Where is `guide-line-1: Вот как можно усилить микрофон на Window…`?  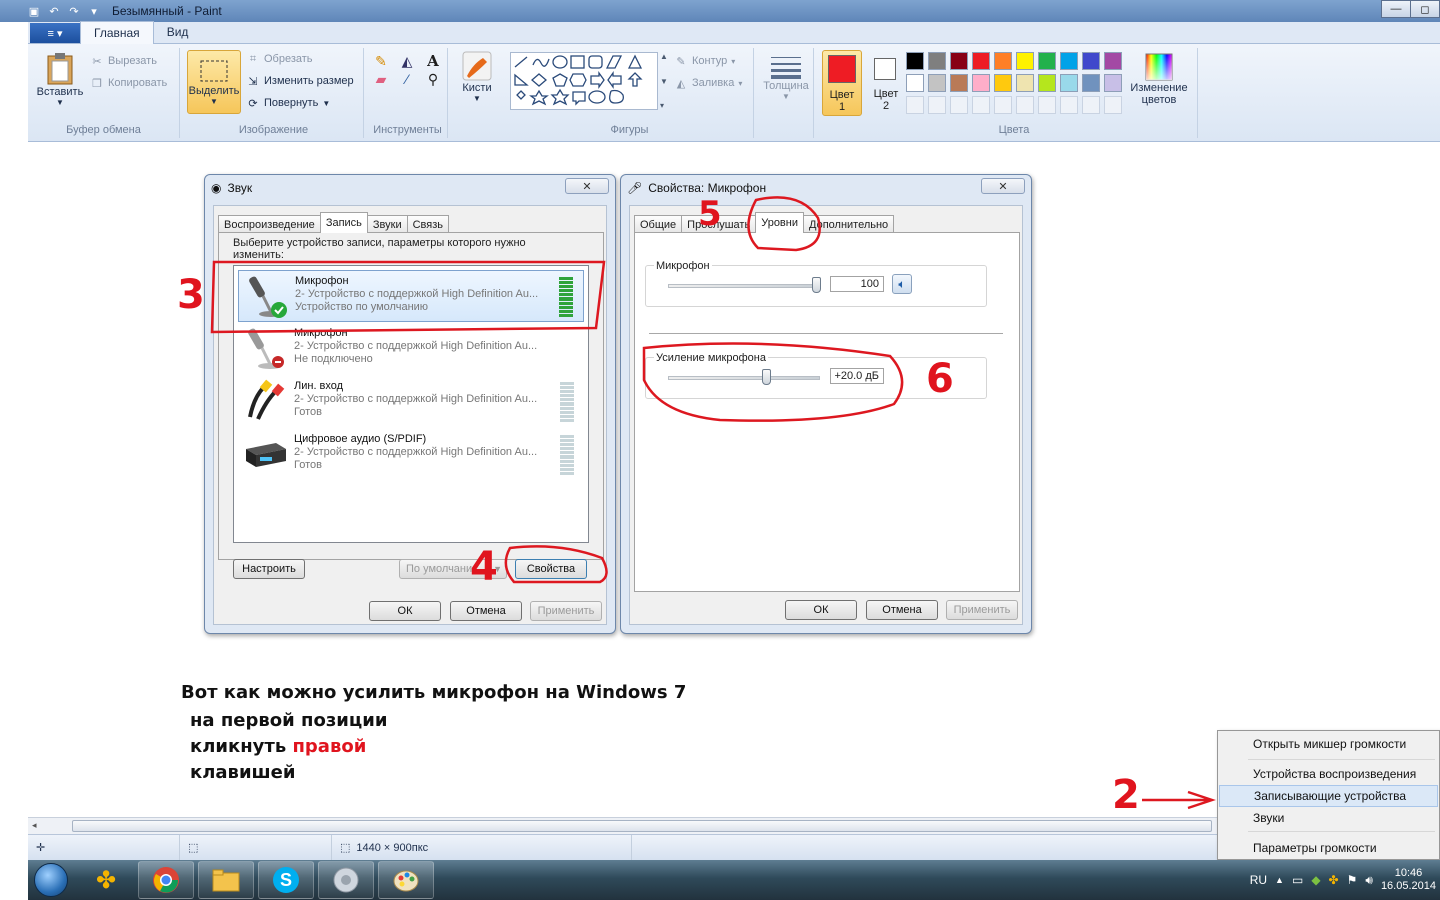
guide-line-1: Вот как можно усилить микрофон на Window… is located at coordinates (434, 692).